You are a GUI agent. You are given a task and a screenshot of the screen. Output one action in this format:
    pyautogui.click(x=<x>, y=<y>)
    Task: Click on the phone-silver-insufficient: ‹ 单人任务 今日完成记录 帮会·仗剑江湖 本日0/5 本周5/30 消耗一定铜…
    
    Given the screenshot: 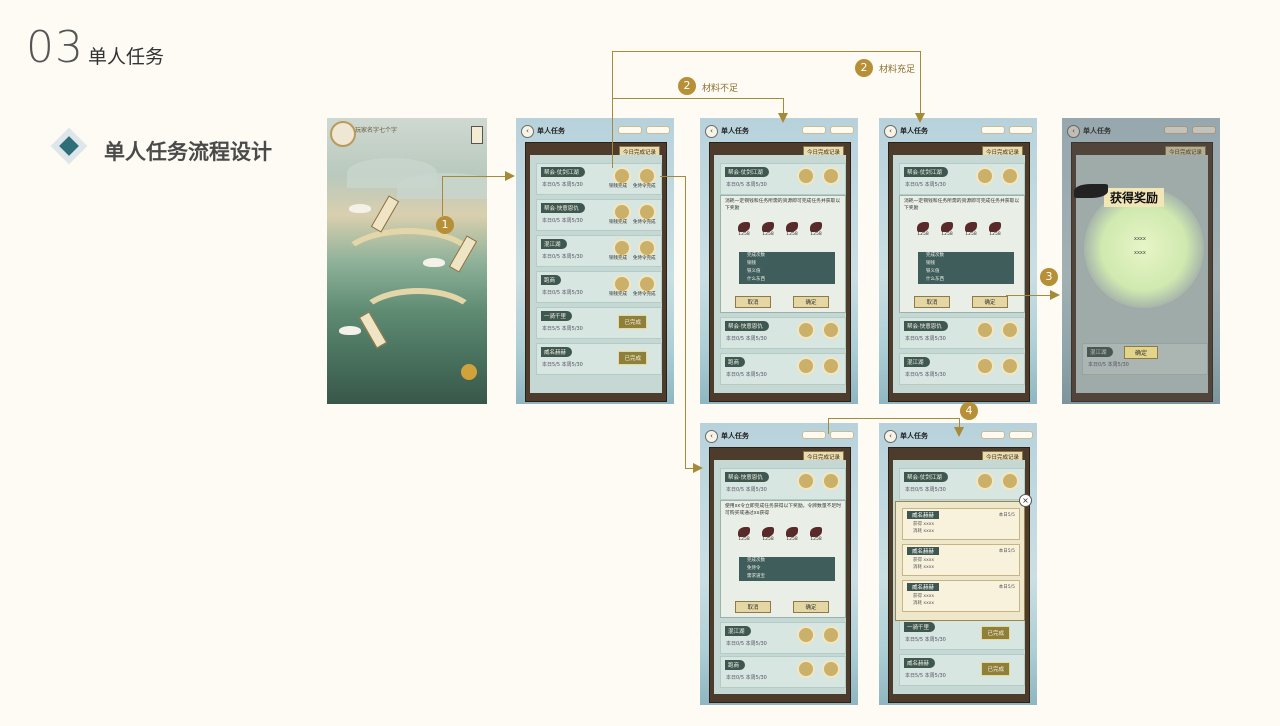 What is the action you would take?
    pyautogui.click(x=779, y=261)
    